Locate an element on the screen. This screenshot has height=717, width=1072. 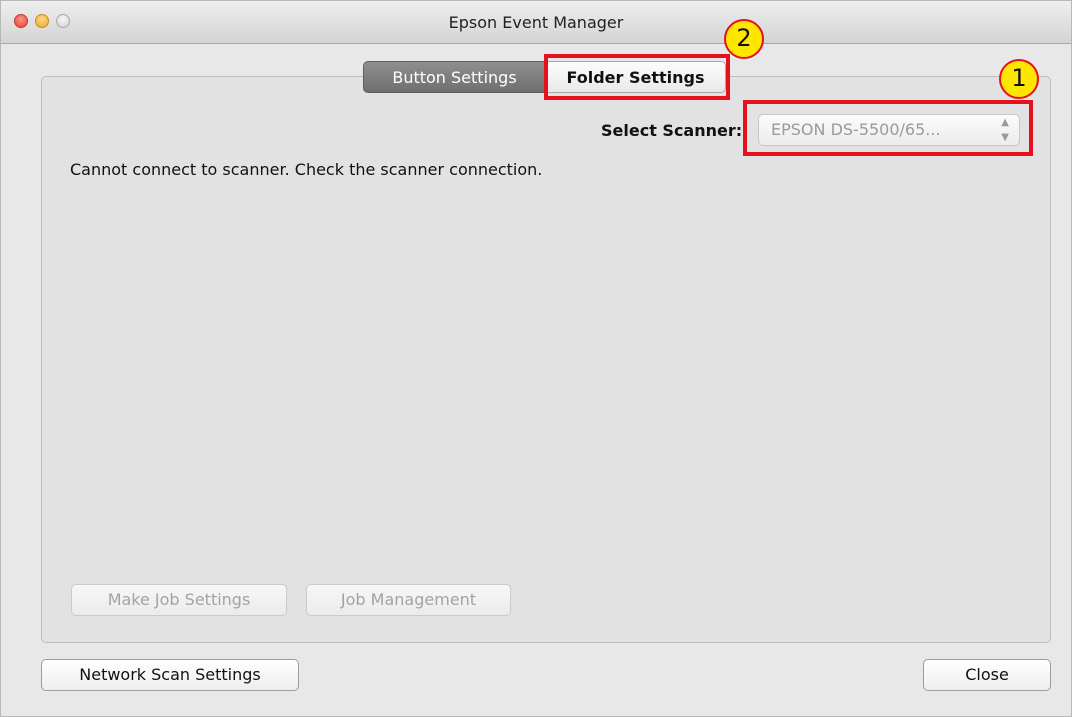
callout-box-folder-settings is located at coordinates (637, 77).